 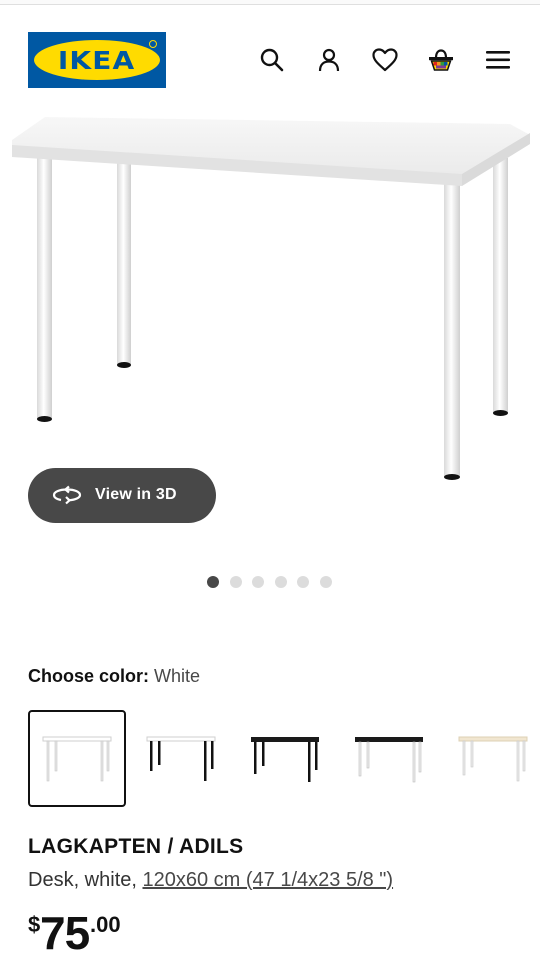 I want to click on color-chooser-label: Choose color: White, so click(x=114, y=676).